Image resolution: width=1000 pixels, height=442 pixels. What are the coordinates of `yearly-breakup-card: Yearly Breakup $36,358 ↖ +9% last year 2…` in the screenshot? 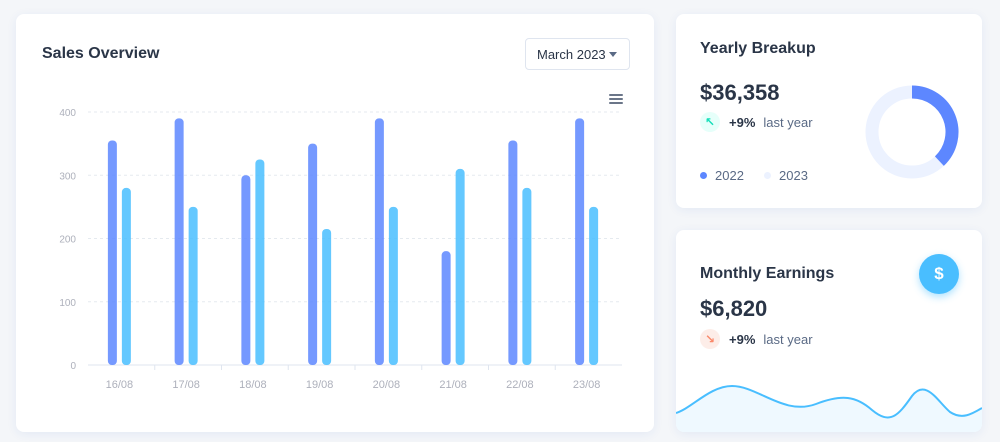 It's located at (829, 111).